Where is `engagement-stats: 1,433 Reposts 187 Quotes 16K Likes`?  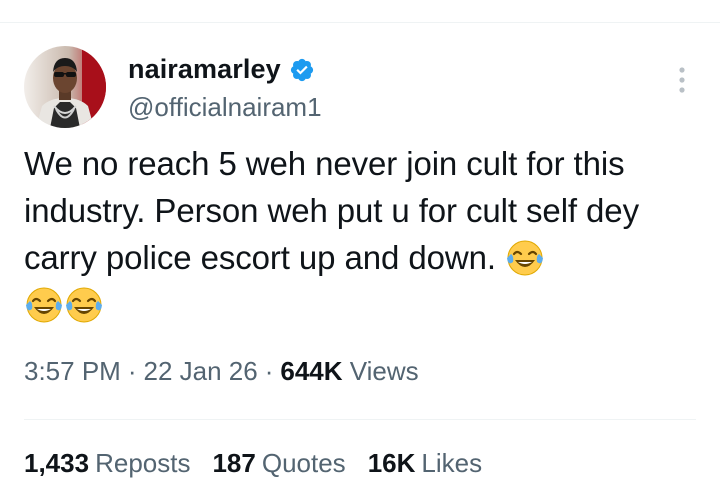
engagement-stats: 1,433 Reposts 187 Quotes 16K Likes is located at coordinates (253, 463).